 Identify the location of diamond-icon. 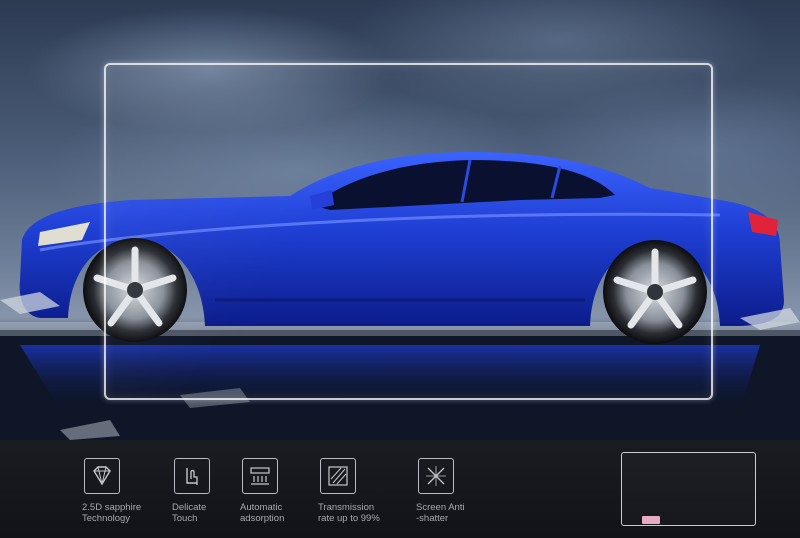
(102, 476).